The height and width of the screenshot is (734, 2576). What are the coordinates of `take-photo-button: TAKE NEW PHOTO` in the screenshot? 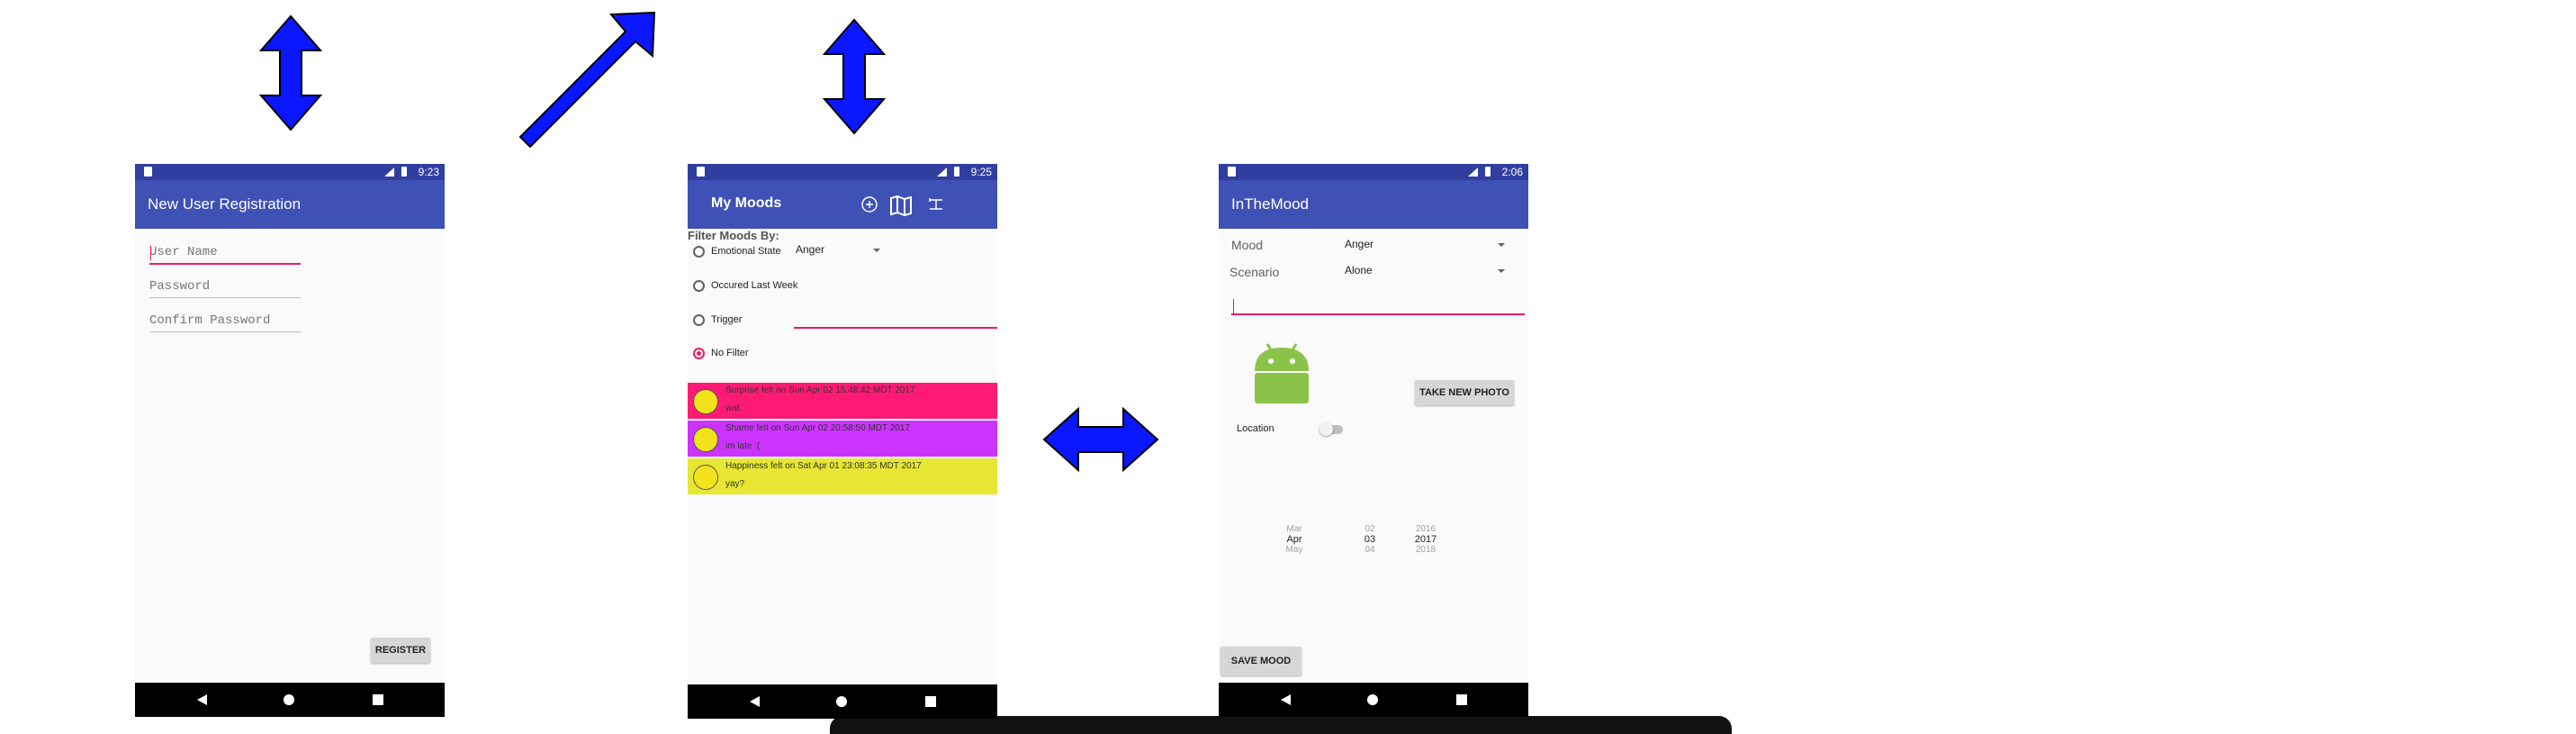 It's located at (1464, 392).